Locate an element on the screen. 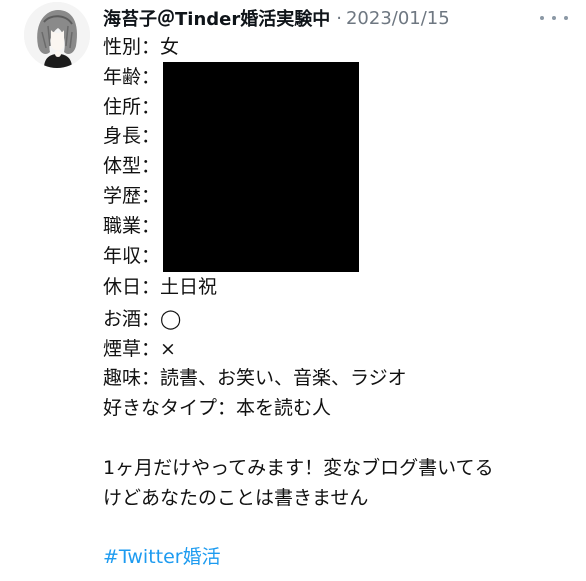 The width and height of the screenshot is (586, 581). profile-line: 年齢： is located at coordinates (132, 77).